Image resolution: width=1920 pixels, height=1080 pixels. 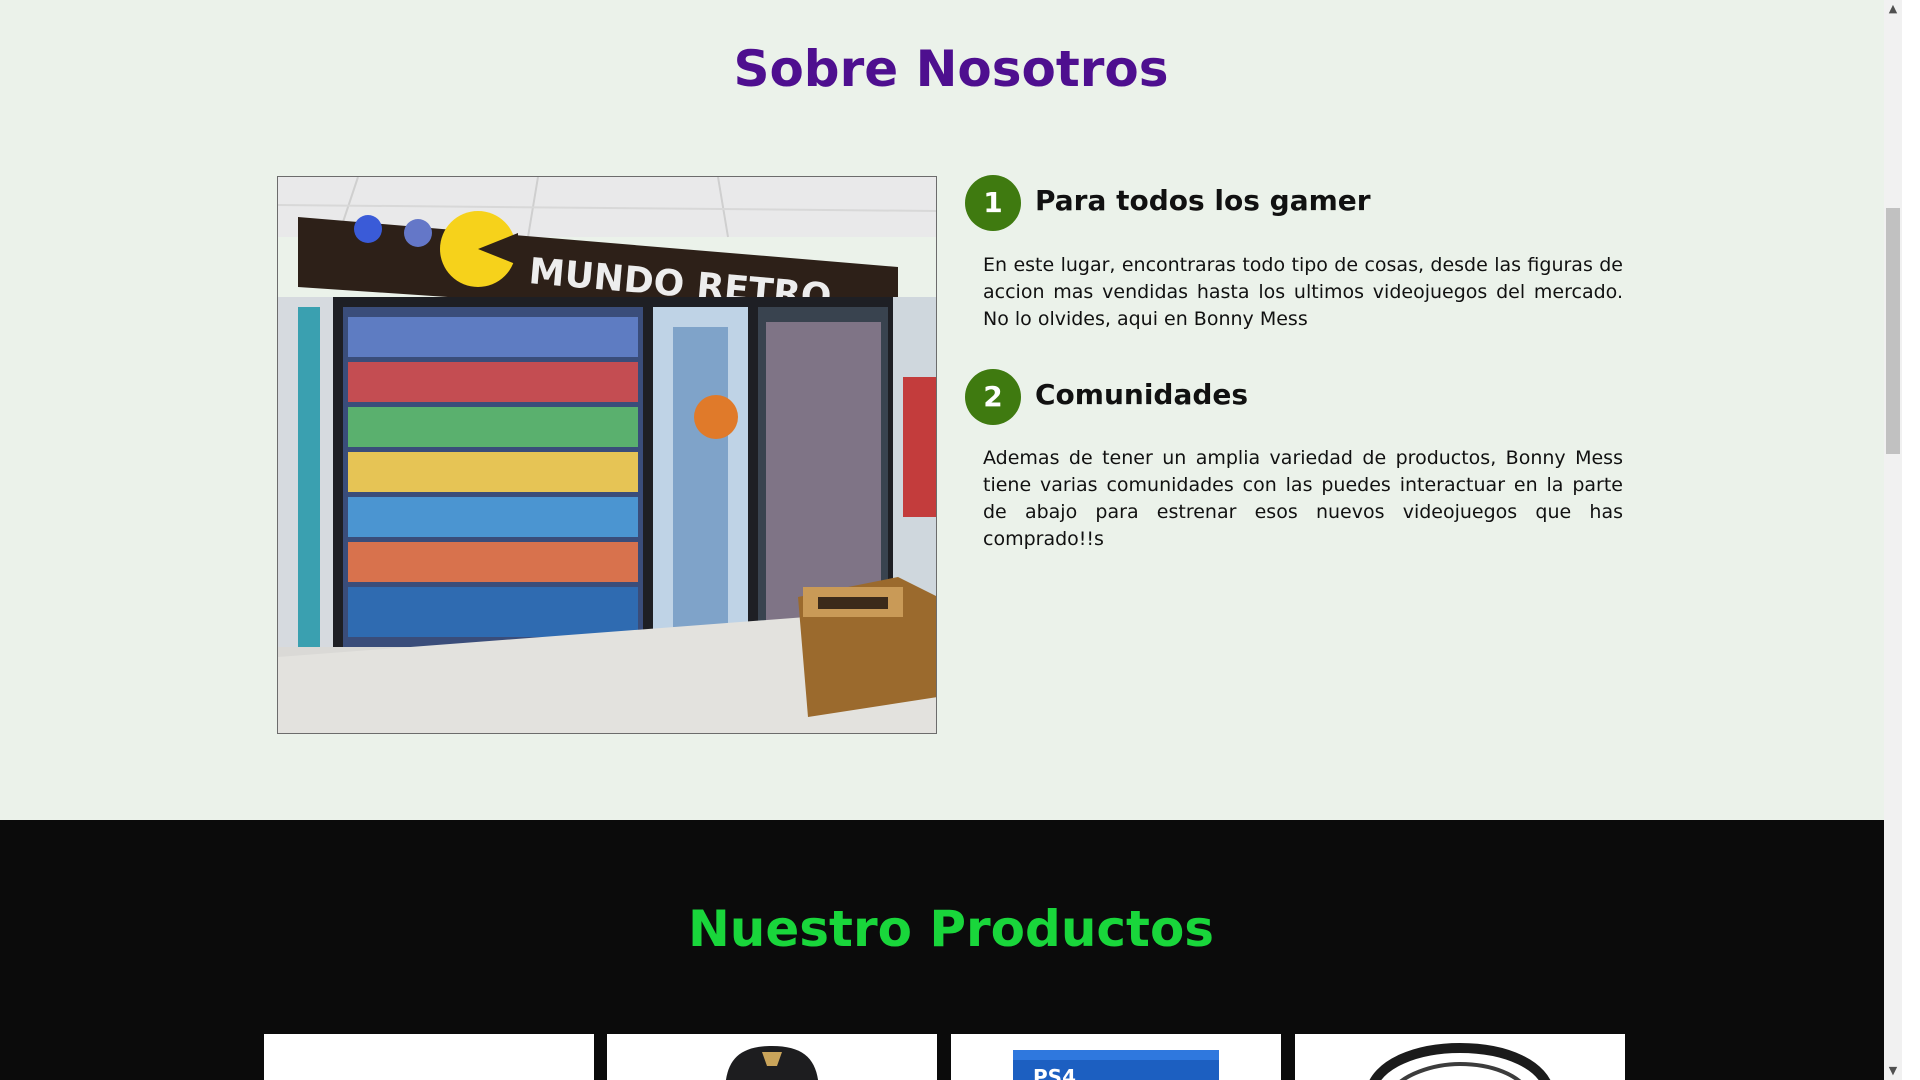 I want to click on blank-product-image, so click(x=429, y=1057).